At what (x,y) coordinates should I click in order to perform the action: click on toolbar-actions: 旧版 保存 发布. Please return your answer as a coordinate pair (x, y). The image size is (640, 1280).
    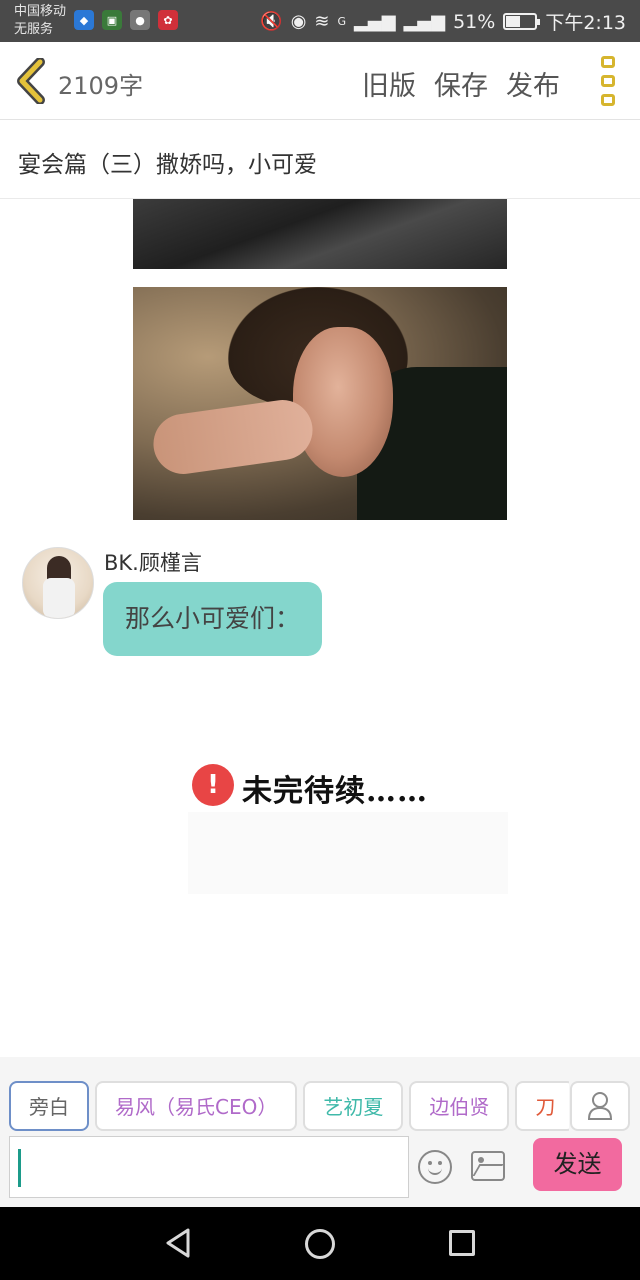
    Looking at the image, I should click on (461, 83).